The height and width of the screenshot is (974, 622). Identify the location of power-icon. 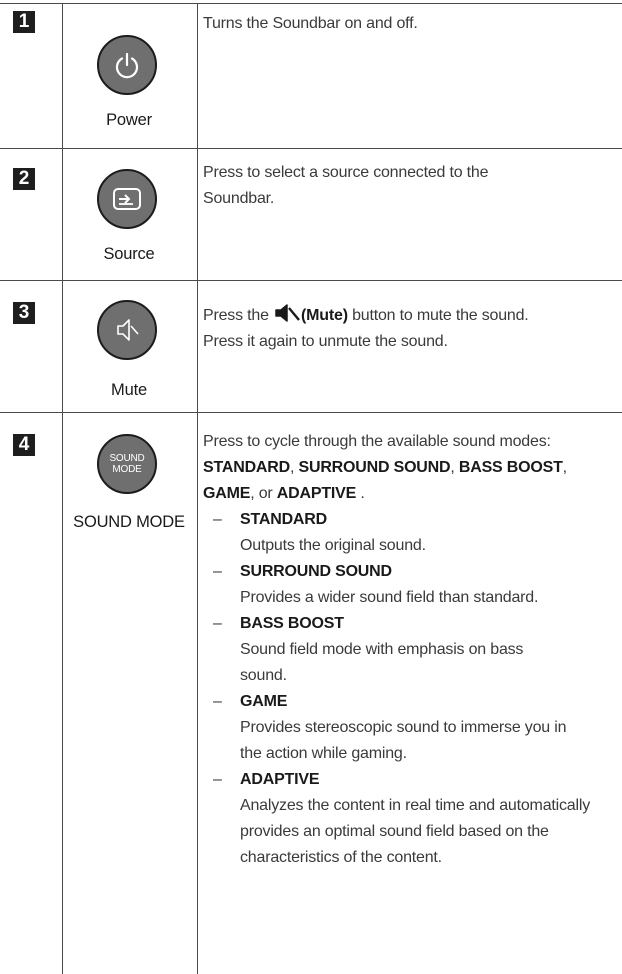
(127, 65).